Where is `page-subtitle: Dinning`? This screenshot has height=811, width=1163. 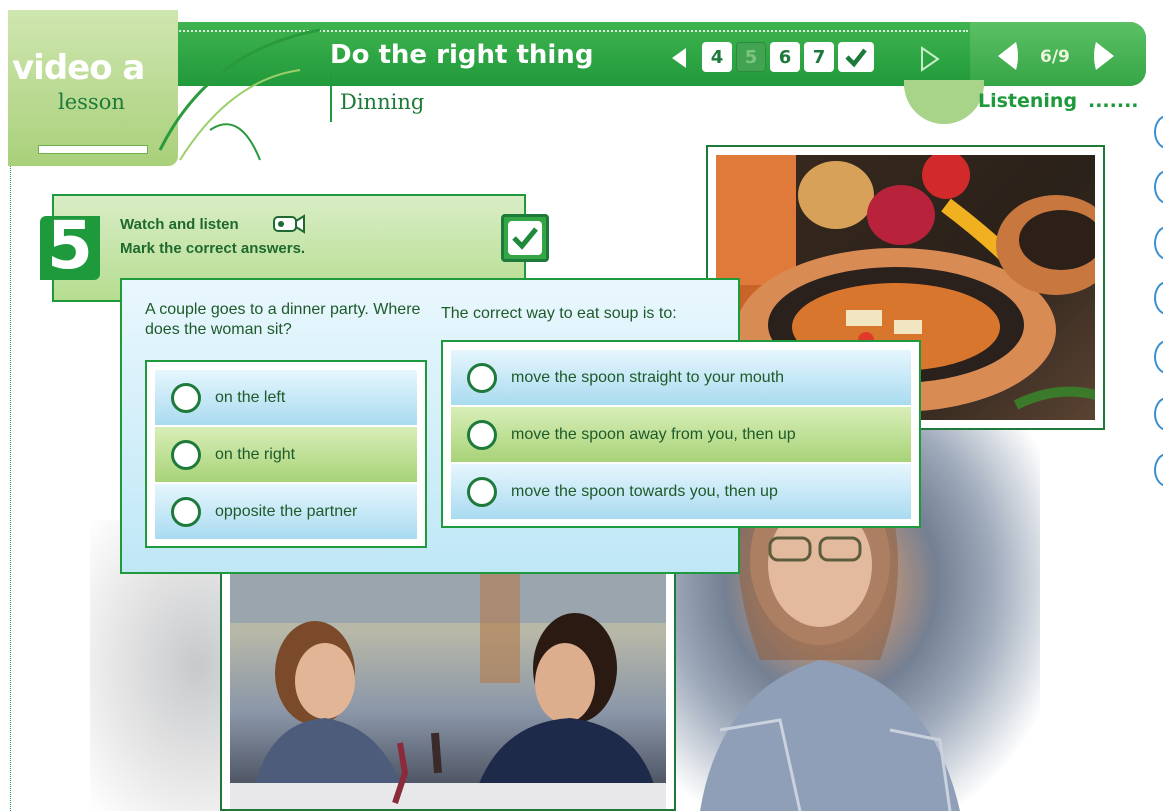
page-subtitle: Dinning is located at coordinates (382, 102).